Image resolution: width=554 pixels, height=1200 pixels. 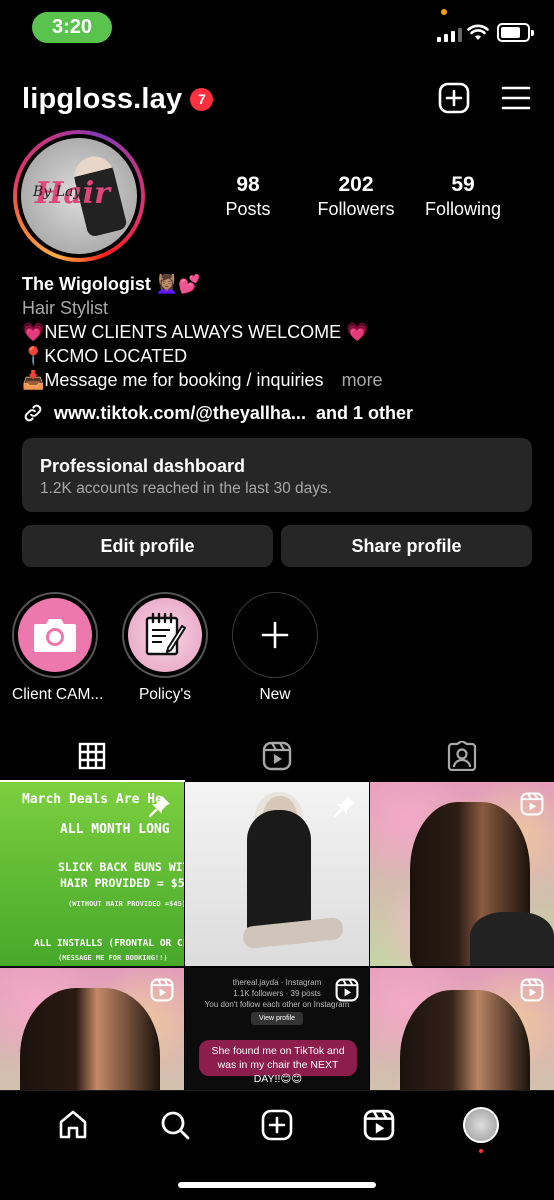 I want to click on battery-icon, so click(x=515, y=32).